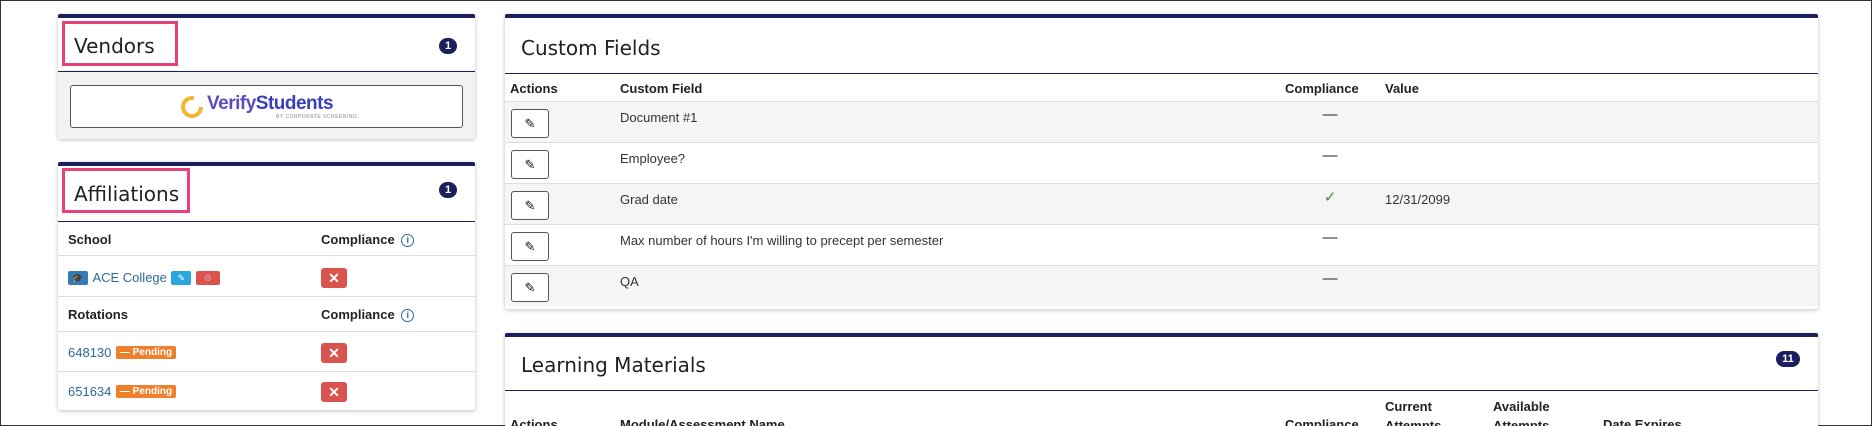  I want to click on vendor-logo-text: VerifyStudents, so click(270, 103).